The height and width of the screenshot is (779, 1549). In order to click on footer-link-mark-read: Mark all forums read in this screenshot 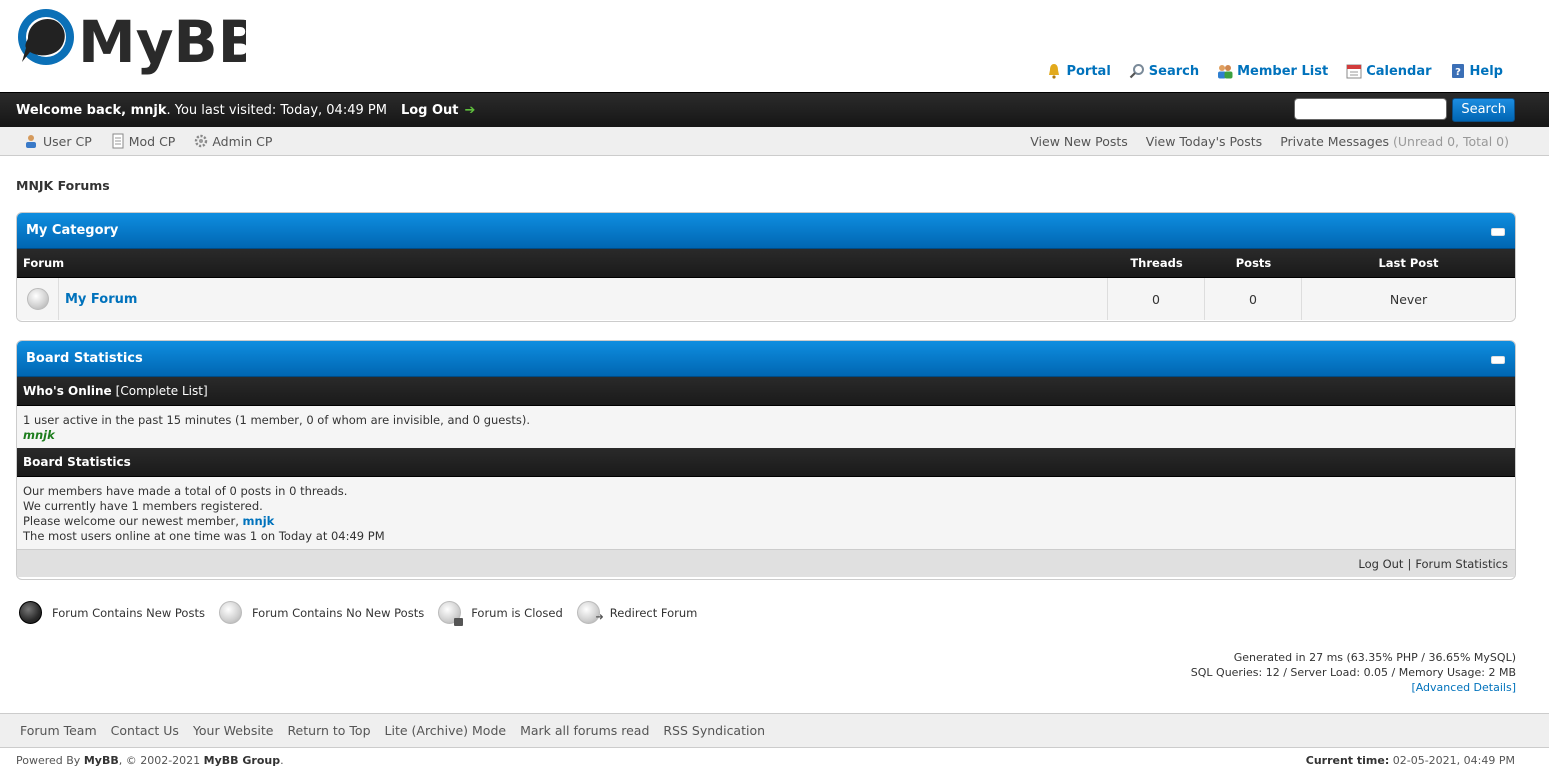, I will do `click(584, 730)`.